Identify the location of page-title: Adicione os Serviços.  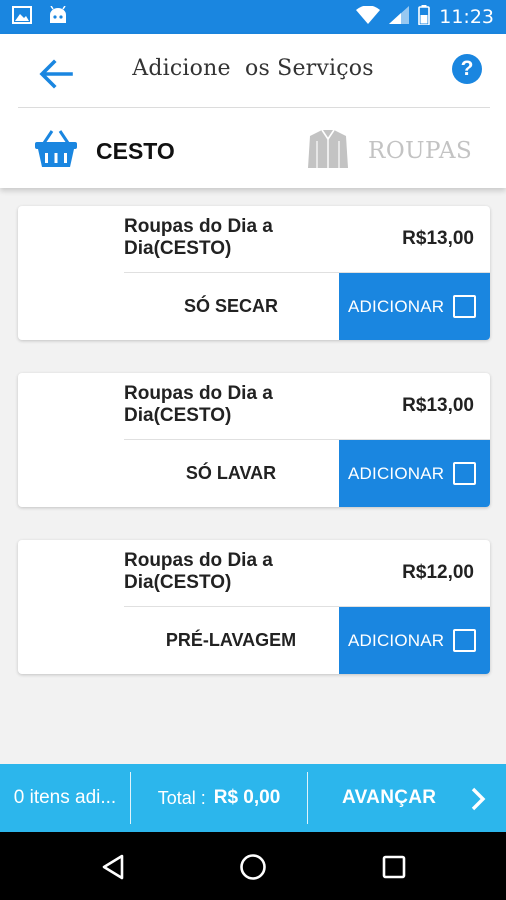
(253, 68).